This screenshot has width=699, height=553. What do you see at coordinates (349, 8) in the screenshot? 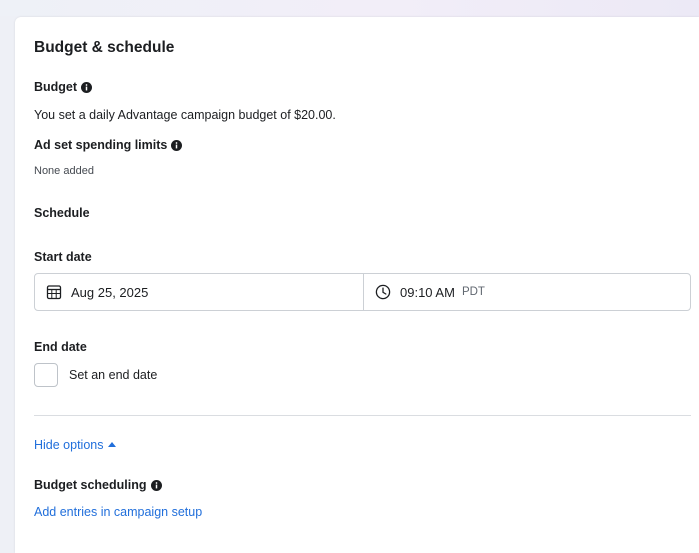
I see `top-background-strip` at bounding box center [349, 8].